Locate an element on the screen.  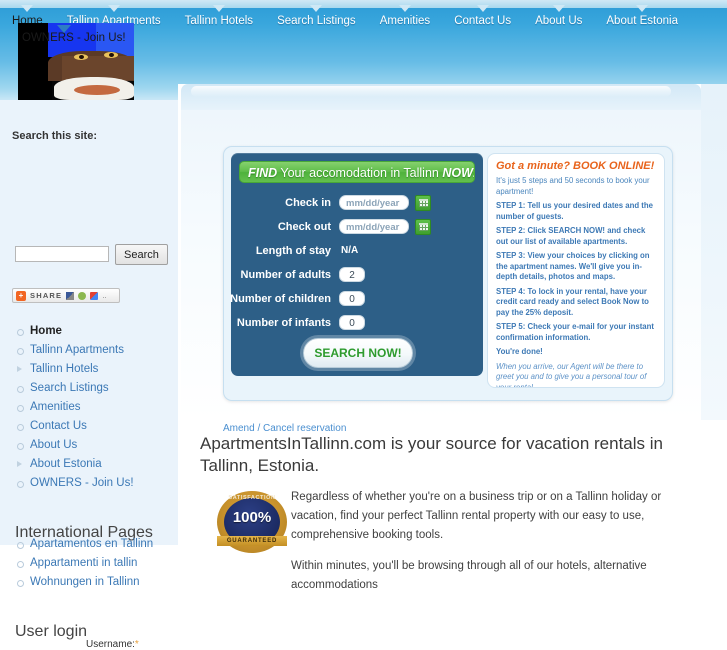
calendar-icon-check-out is located at coordinates (423, 227).